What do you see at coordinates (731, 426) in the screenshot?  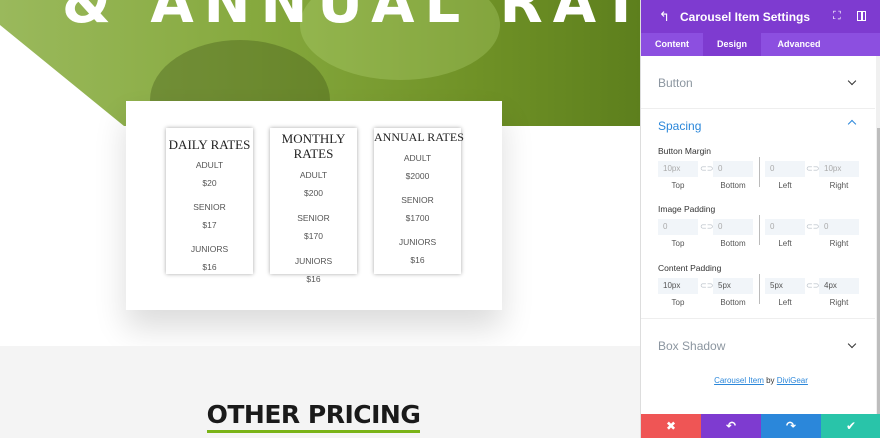 I see `undo-button: ↶` at bounding box center [731, 426].